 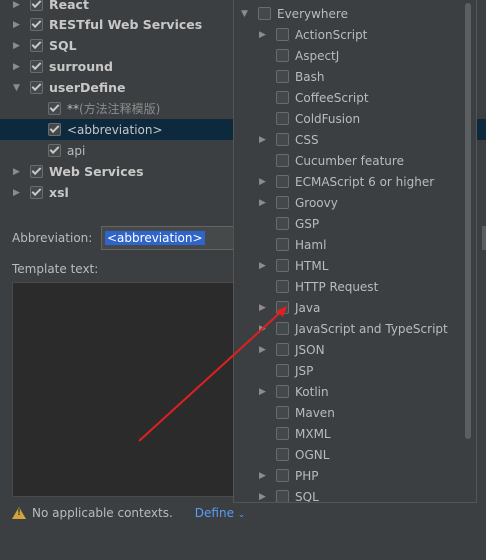 I want to click on context-item: ▶ PHP, so click(x=355, y=475).